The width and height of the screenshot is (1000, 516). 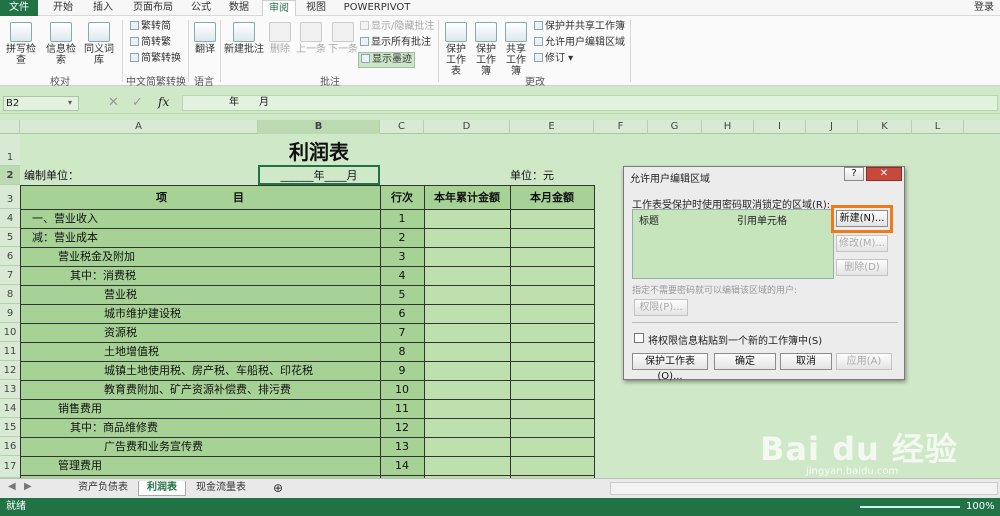 I want to click on chinese-conversion-button: 简繁转换, so click(x=155, y=59).